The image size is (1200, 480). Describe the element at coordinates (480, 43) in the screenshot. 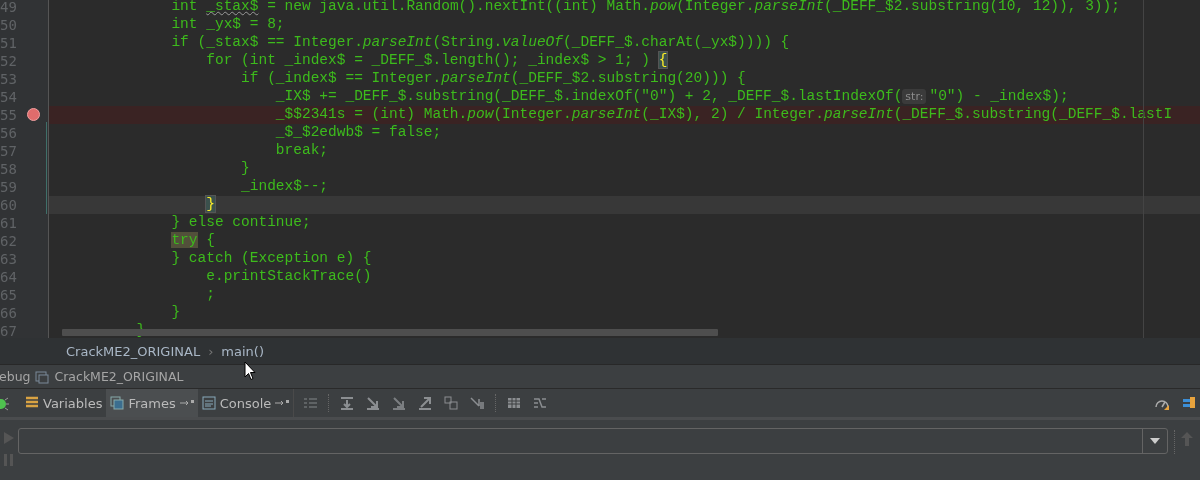

I see `code-line: if (_stax$ == Integer.parseInt(String.valueOf(_DEFF_$.charAt(_yx$)))) {` at that location.